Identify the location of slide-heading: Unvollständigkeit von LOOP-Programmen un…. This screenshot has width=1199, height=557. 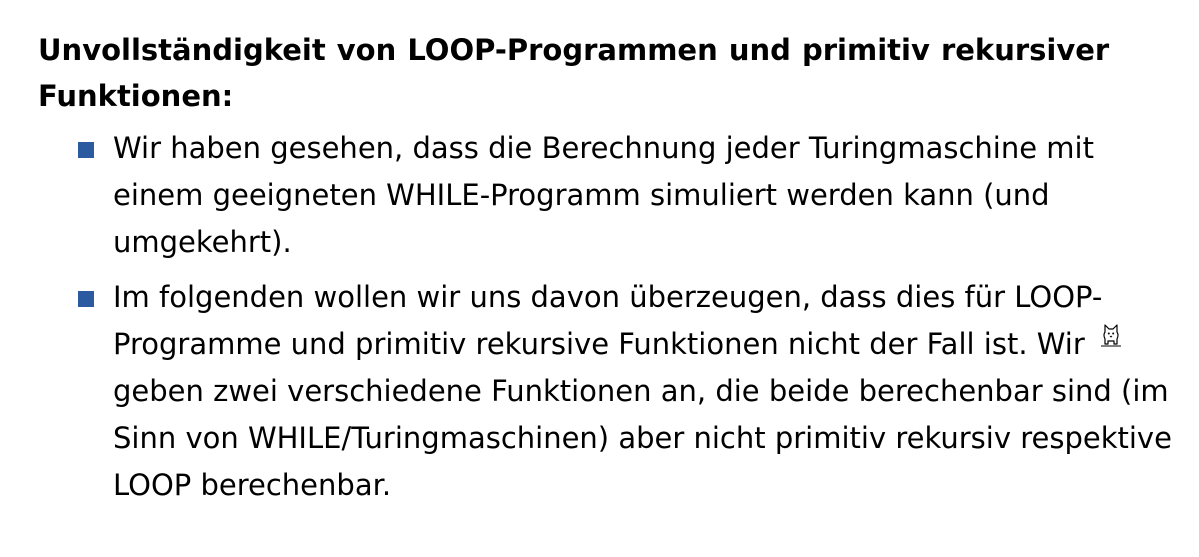
(574, 73).